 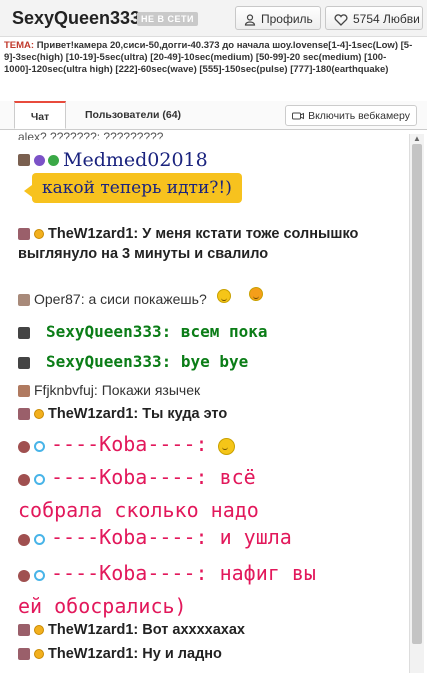 I want to click on chat-message: SexyQueen333: всем пока, so click(x=212, y=332).